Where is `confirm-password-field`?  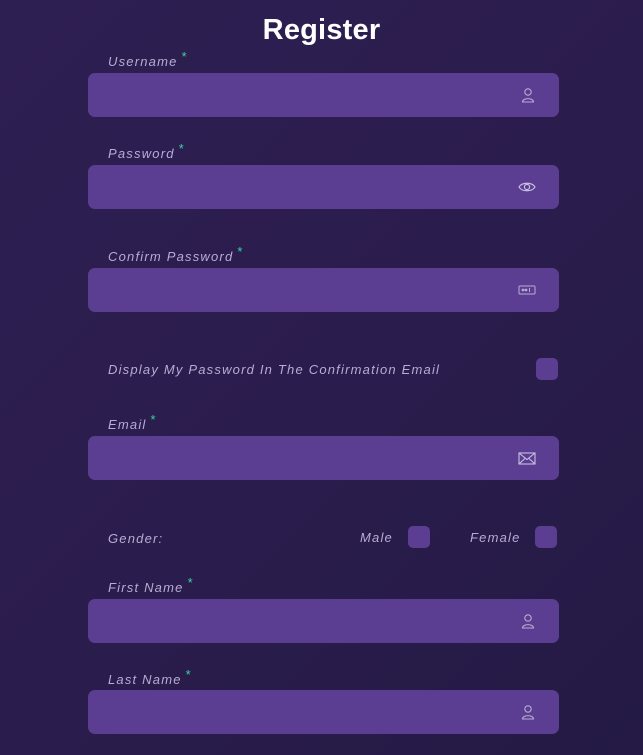 confirm-password-field is located at coordinates (323, 290).